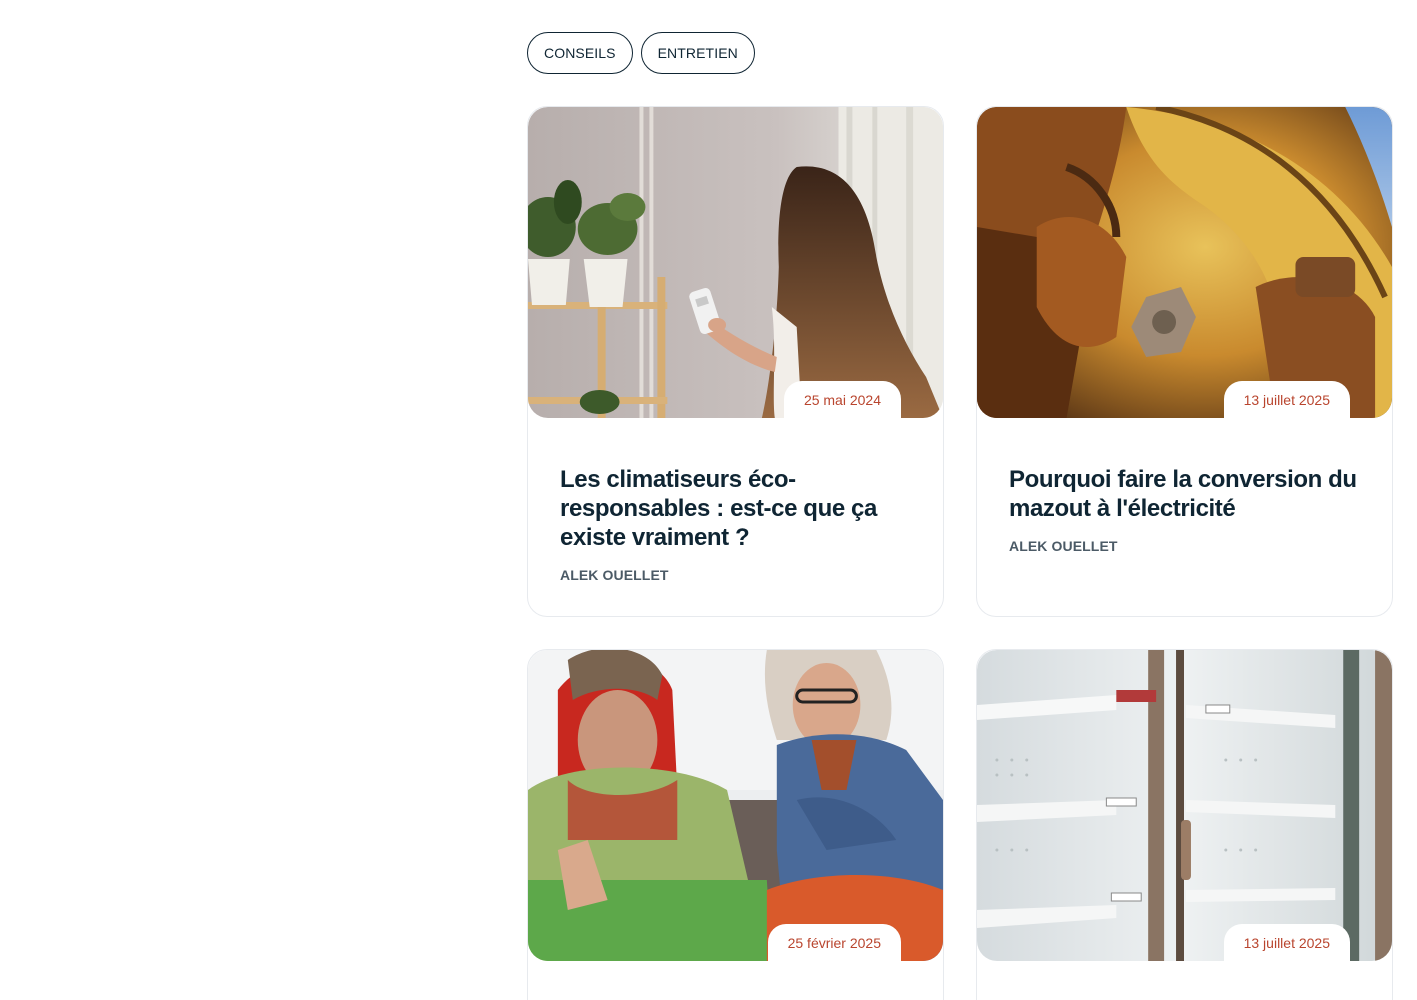 The height and width of the screenshot is (1000, 1417). Describe the element at coordinates (842, 399) in the screenshot. I see `article-date: 25 mai 2024` at that location.